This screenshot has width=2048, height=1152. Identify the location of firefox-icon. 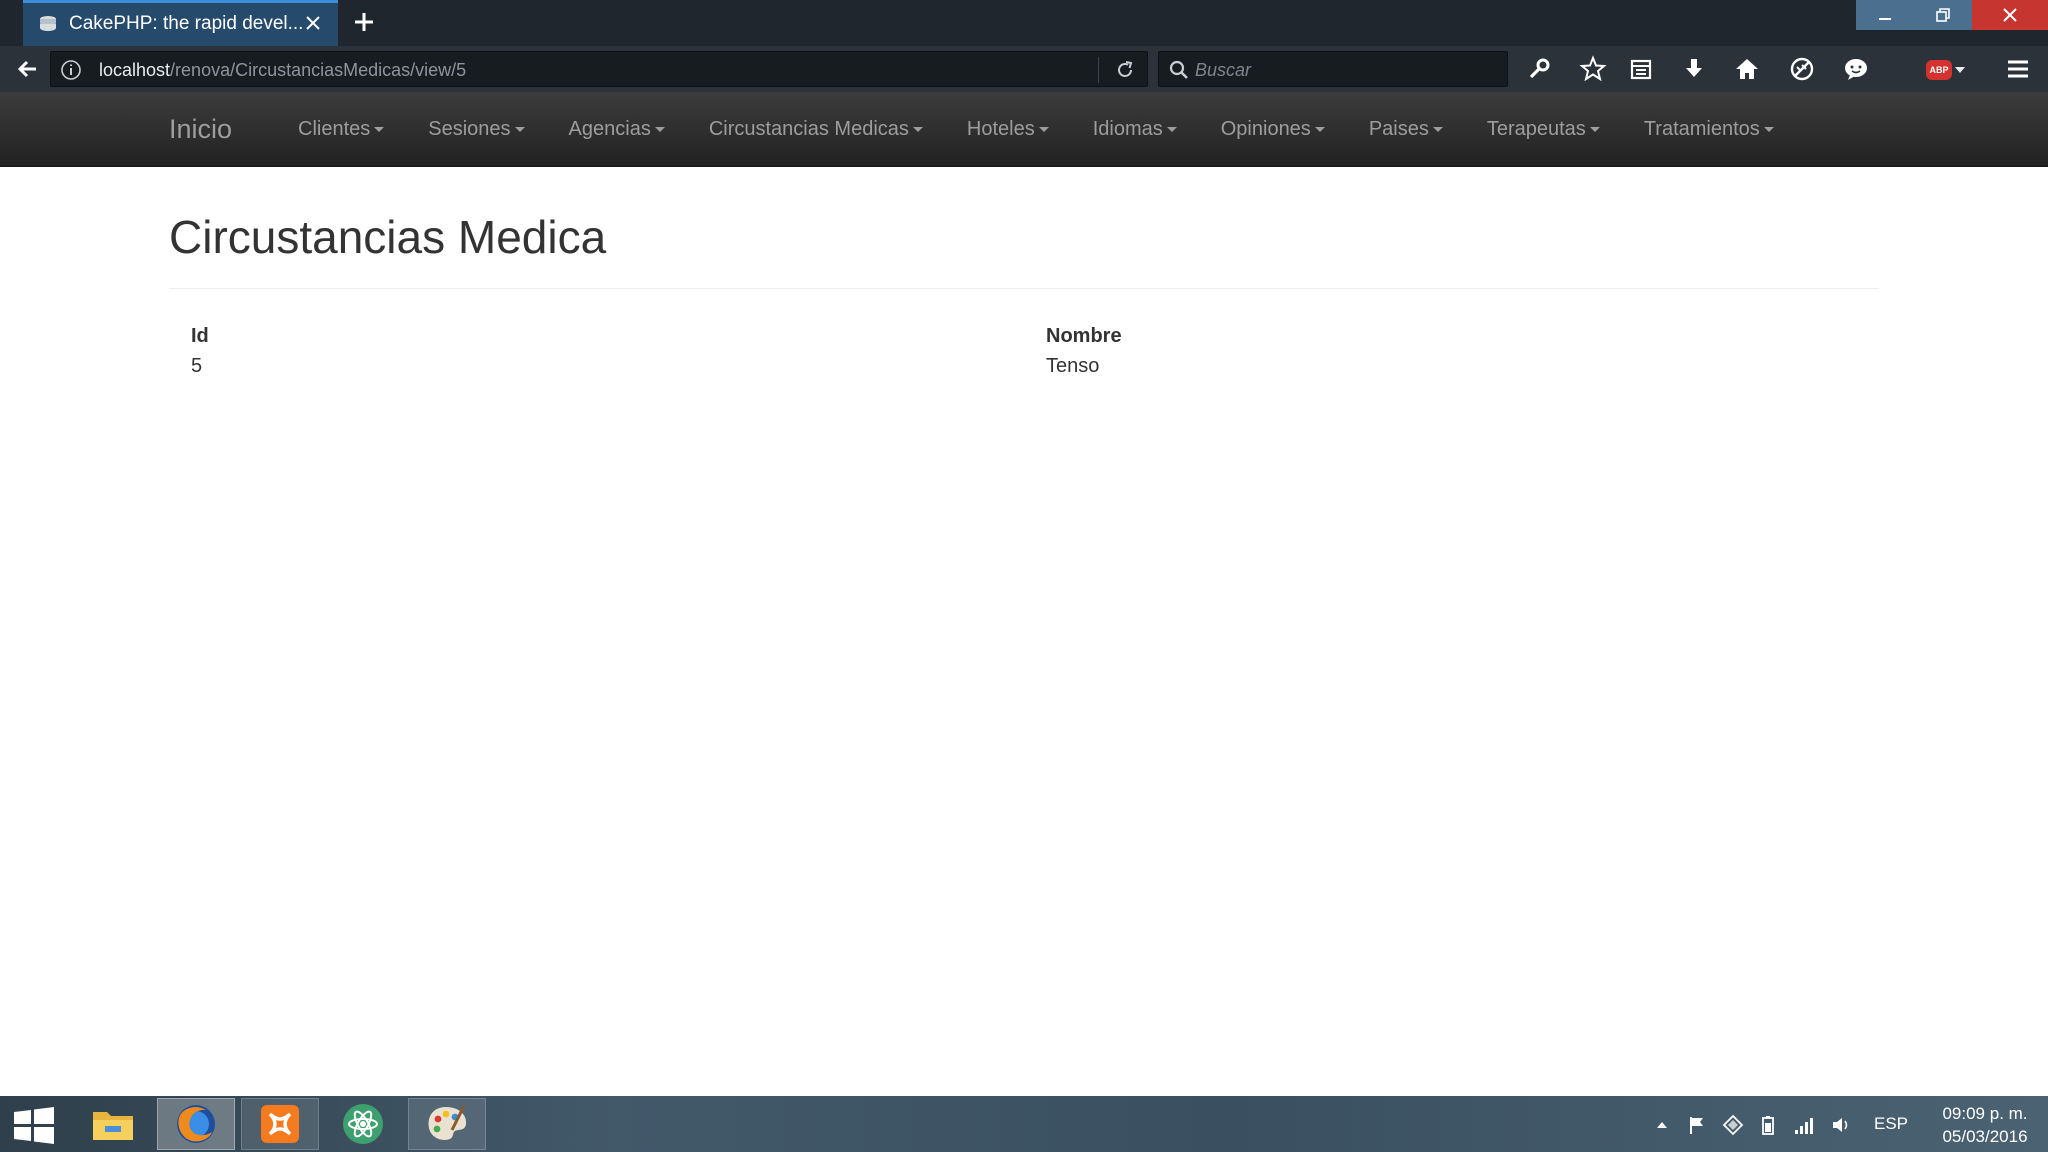
(196, 1124).